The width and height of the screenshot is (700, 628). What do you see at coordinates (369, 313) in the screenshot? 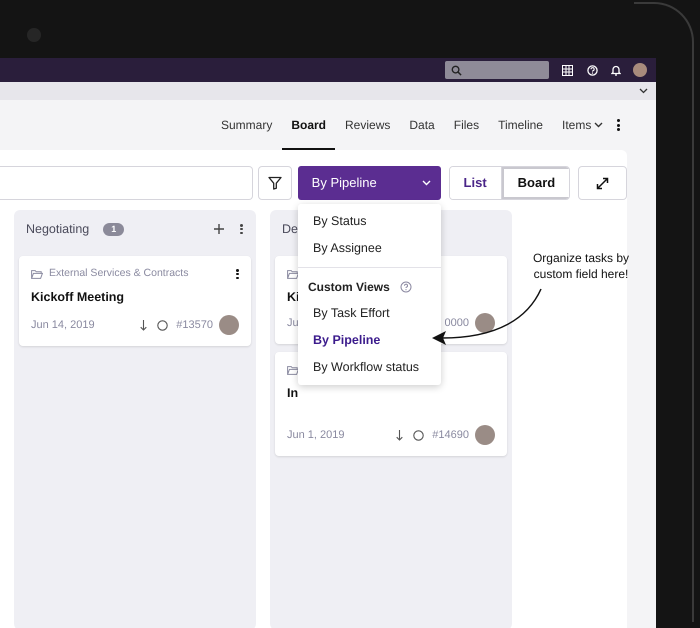
I see `menu-item: By Task Effort` at bounding box center [369, 313].